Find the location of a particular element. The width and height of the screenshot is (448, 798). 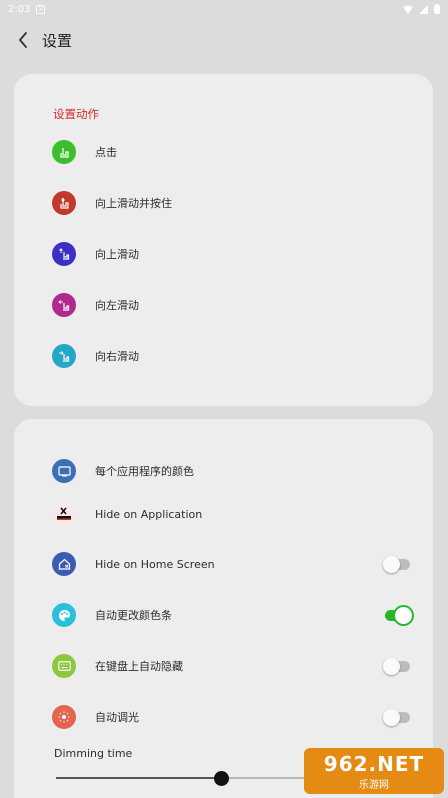

notification-icon: × is located at coordinates (41, 9).